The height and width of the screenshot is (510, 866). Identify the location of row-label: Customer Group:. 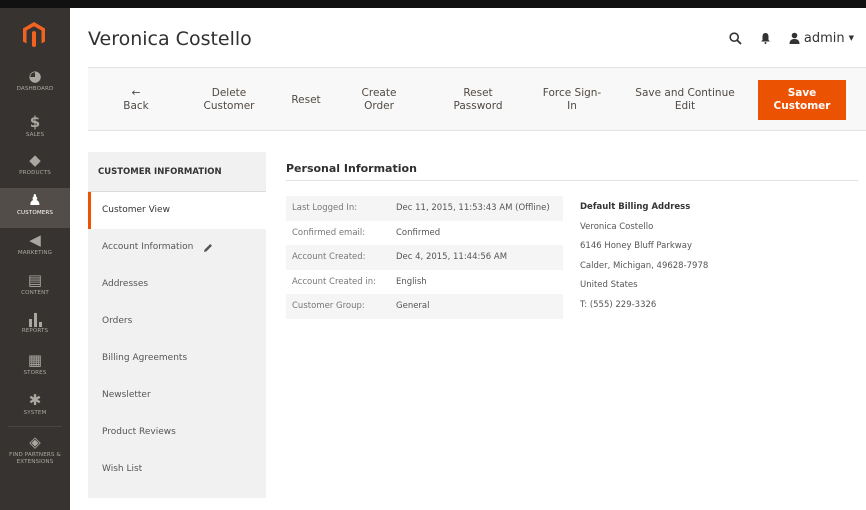
(328, 306).